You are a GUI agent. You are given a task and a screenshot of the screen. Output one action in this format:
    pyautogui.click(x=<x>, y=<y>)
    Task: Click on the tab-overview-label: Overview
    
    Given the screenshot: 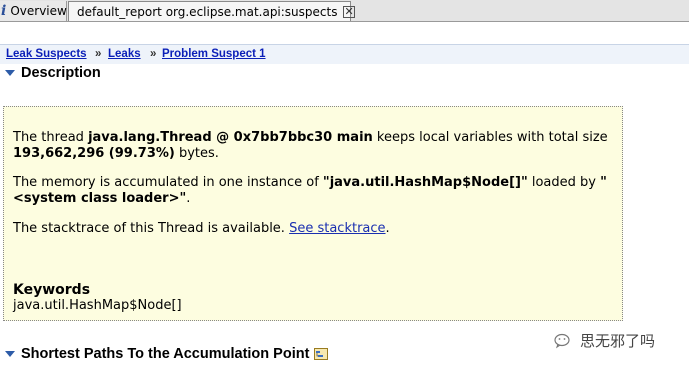 What is the action you would take?
    pyautogui.click(x=38, y=11)
    